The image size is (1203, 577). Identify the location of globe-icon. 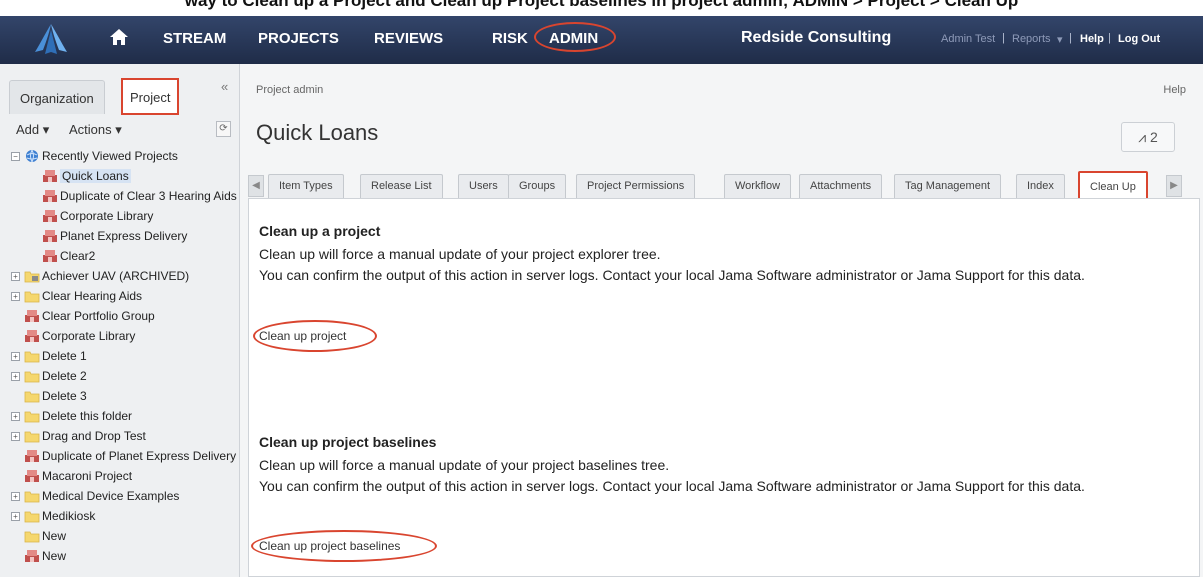
(32, 156).